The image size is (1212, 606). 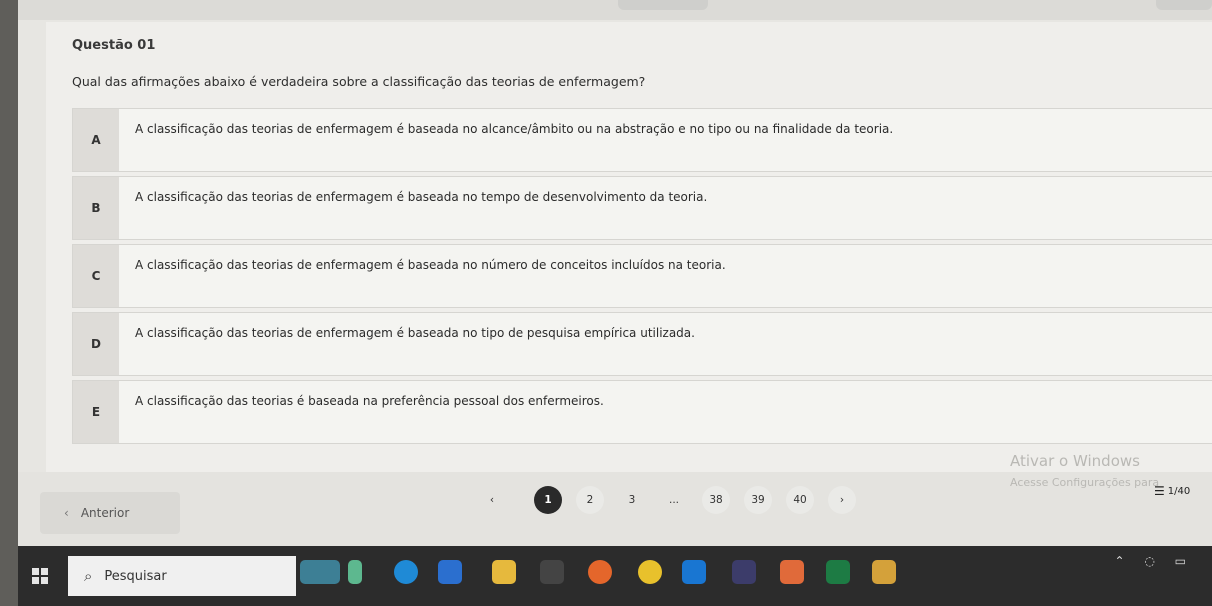 What do you see at coordinates (96, 208) in the screenshot?
I see `option-letter: B` at bounding box center [96, 208].